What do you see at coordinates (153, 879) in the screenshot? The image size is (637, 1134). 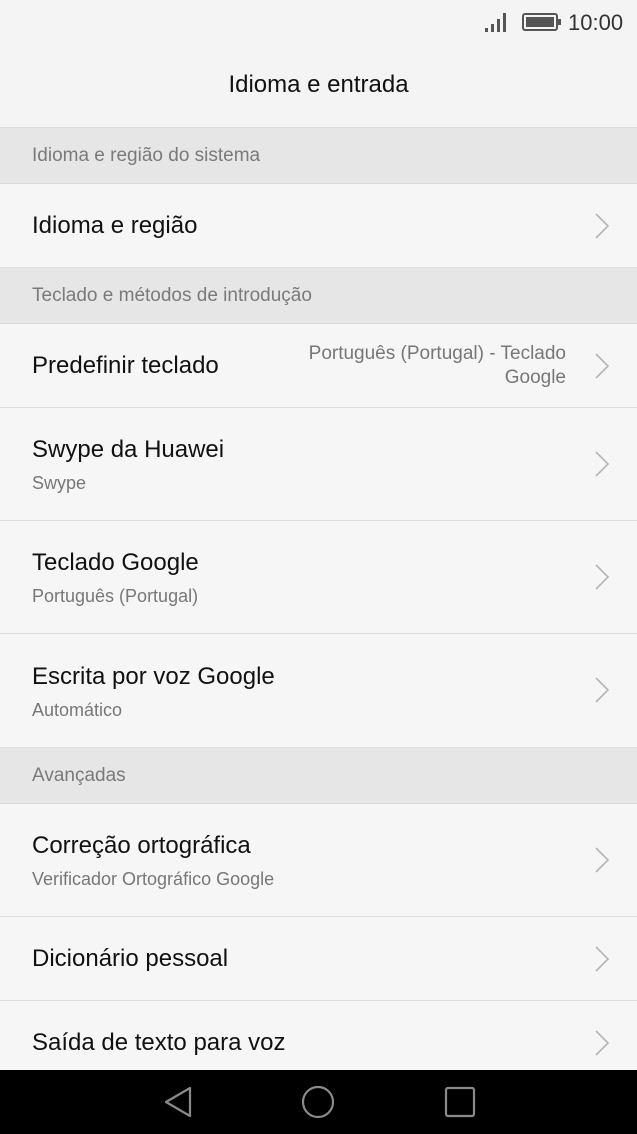 I see `item-subtitle: Verificador Ortográfico Google` at bounding box center [153, 879].